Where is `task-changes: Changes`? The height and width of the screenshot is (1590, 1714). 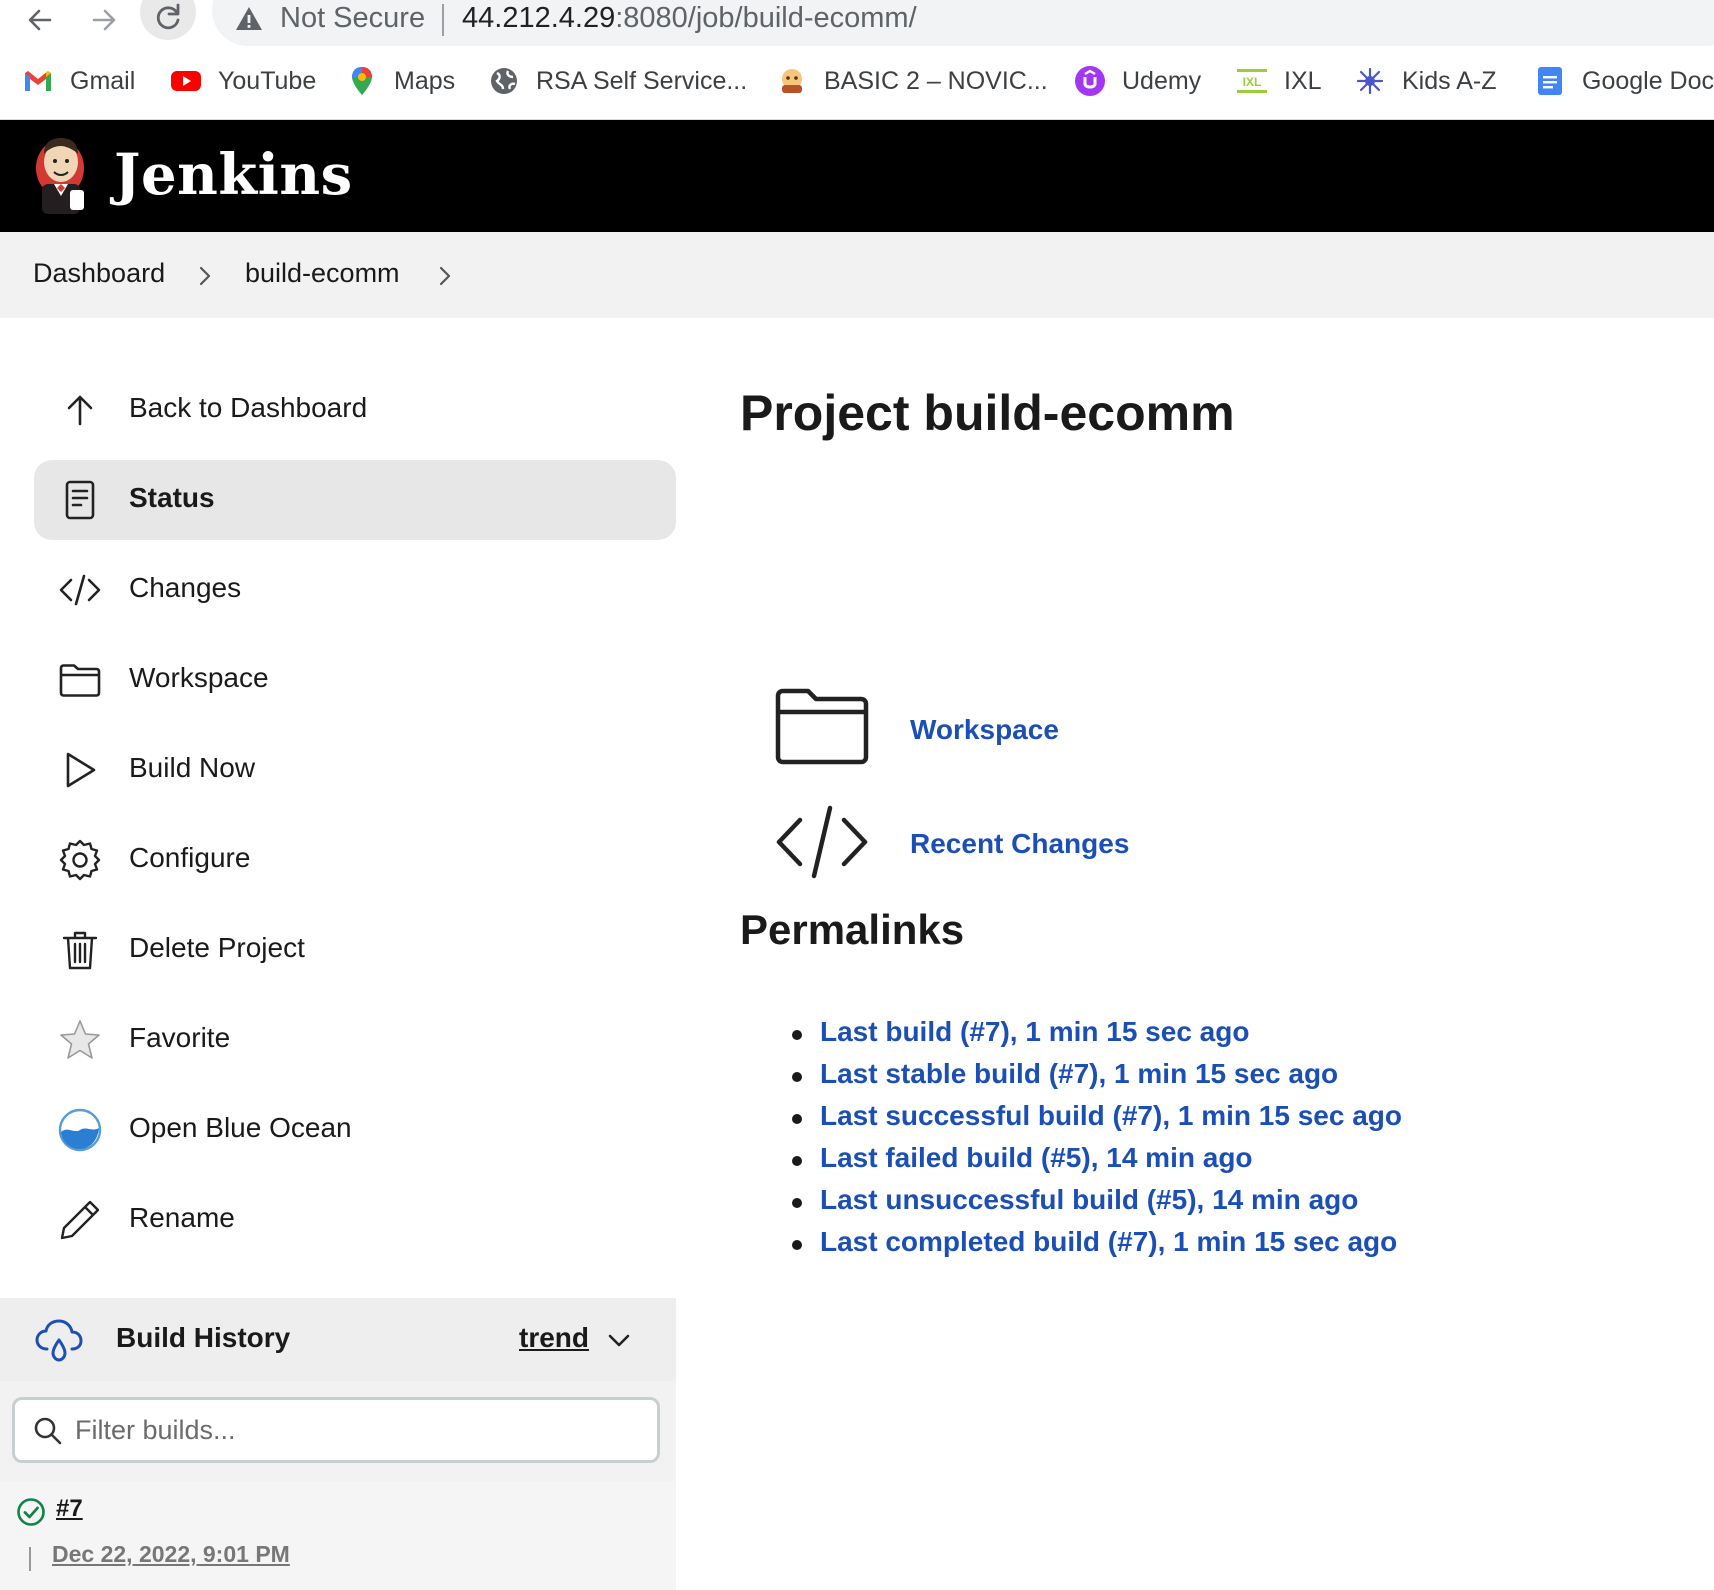 task-changes: Changes is located at coordinates (355, 590).